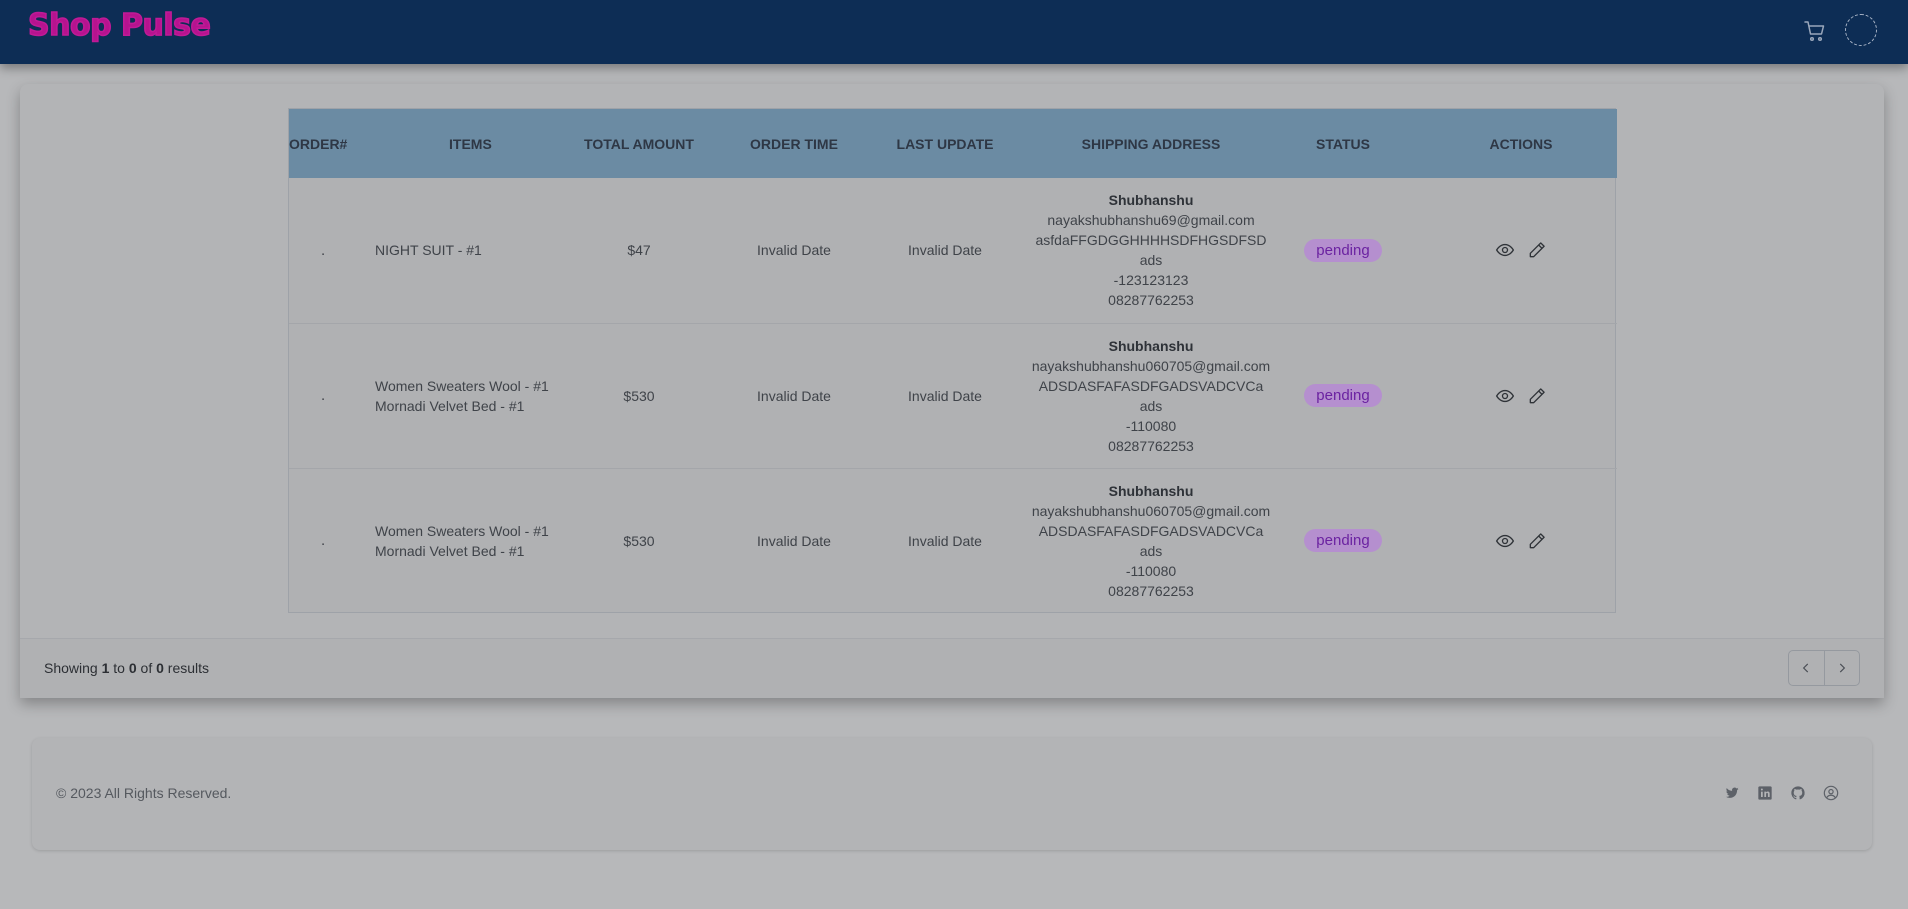 Image resolution: width=1908 pixels, height=909 pixels. Describe the element at coordinates (1151, 240) in the screenshot. I see `address-street: asfdaFFGDGGHHHHSDFHGSDFSD` at that location.